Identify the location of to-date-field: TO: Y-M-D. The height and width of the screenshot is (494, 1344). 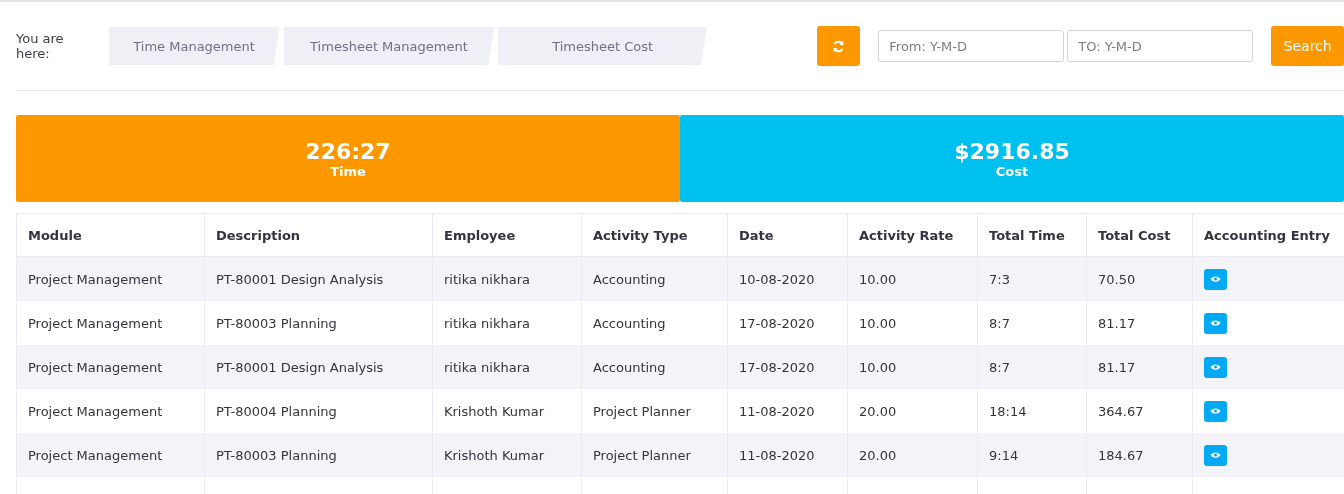
(1160, 46).